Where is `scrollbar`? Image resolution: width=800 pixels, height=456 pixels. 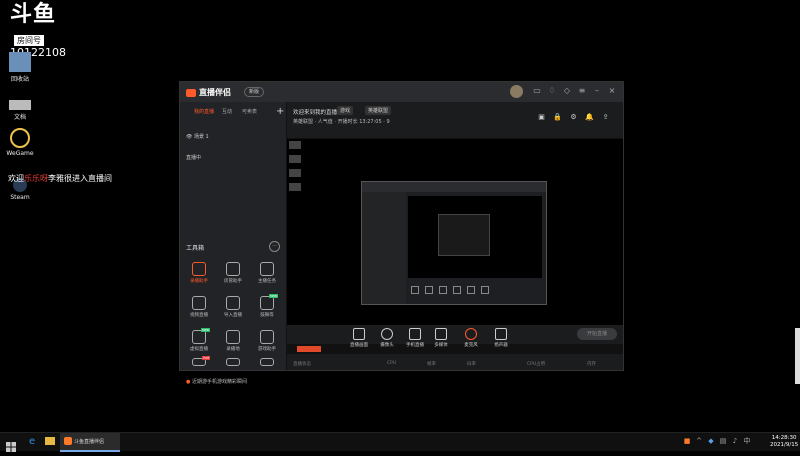 scrollbar is located at coordinates (797, 356).